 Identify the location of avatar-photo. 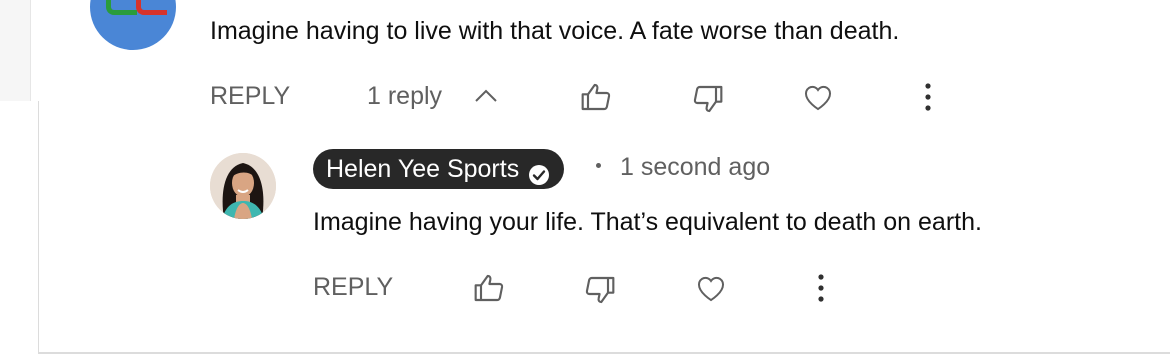
(243, 186).